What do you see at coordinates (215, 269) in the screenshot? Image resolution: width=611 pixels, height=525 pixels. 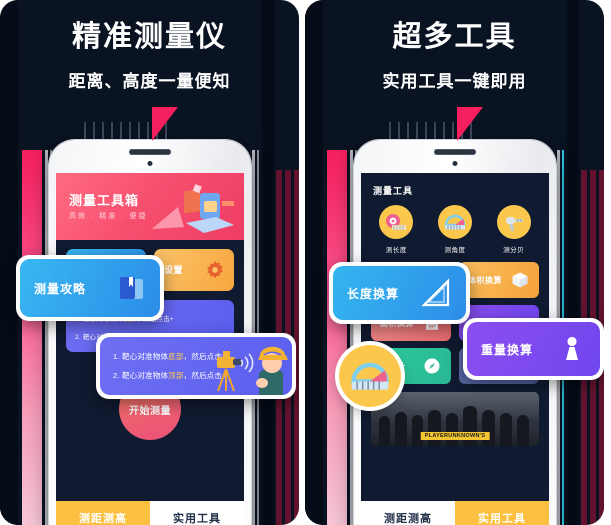 I see `gear-icon` at bounding box center [215, 269].